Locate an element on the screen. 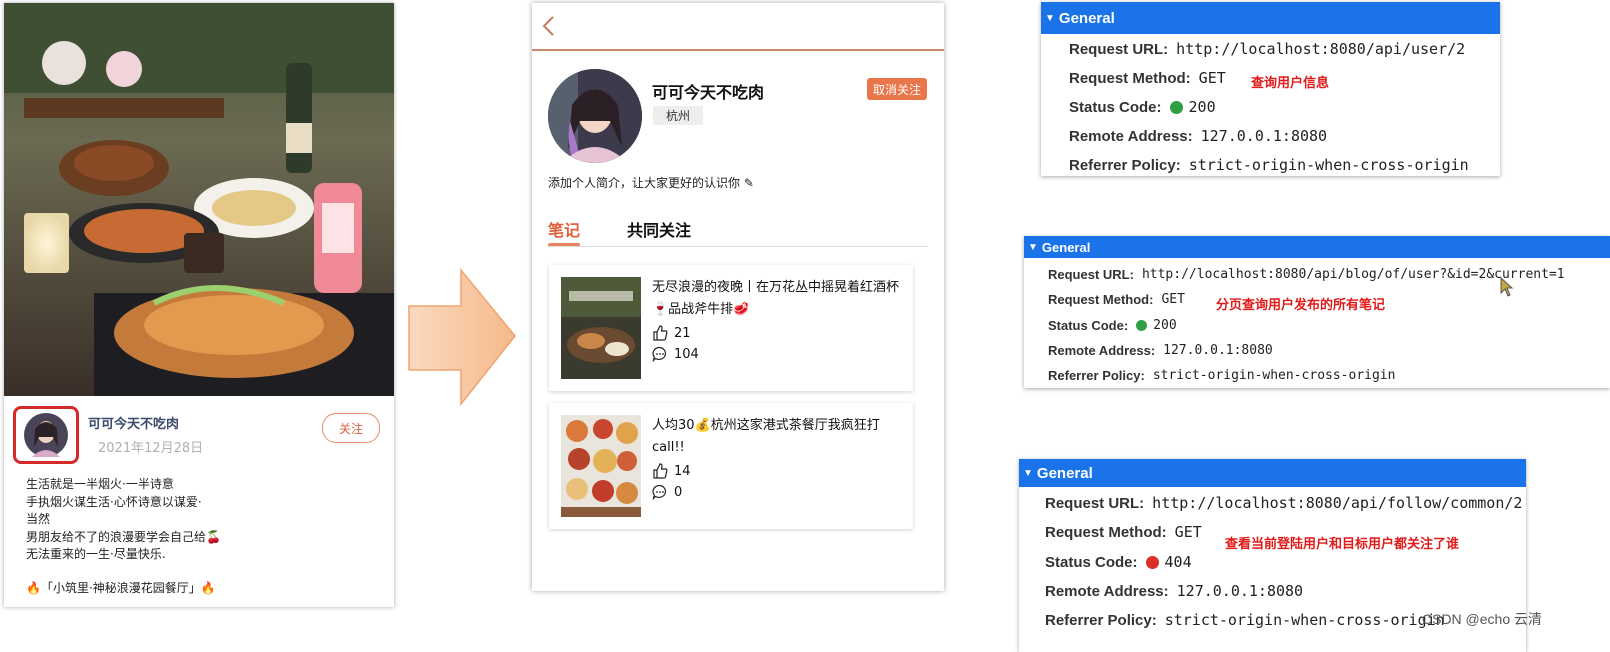 The width and height of the screenshot is (1610, 652). comment-count: 0 is located at coordinates (667, 492).